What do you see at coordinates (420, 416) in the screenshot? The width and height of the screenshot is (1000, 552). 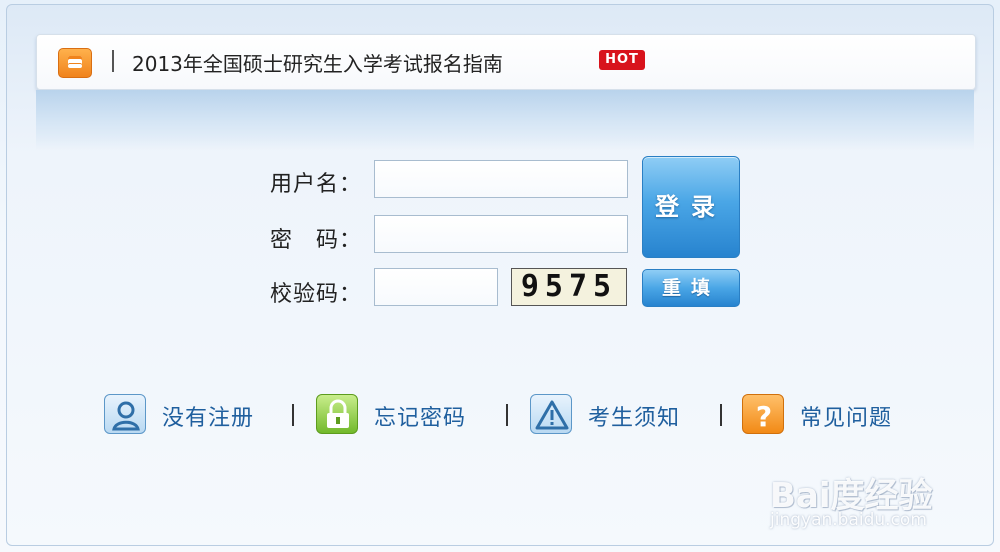 I see `forgot-password-link: 忘记密码` at bounding box center [420, 416].